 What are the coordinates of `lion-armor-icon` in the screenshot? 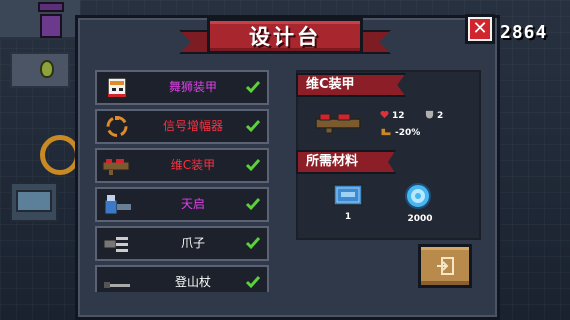 It's located at (117, 87).